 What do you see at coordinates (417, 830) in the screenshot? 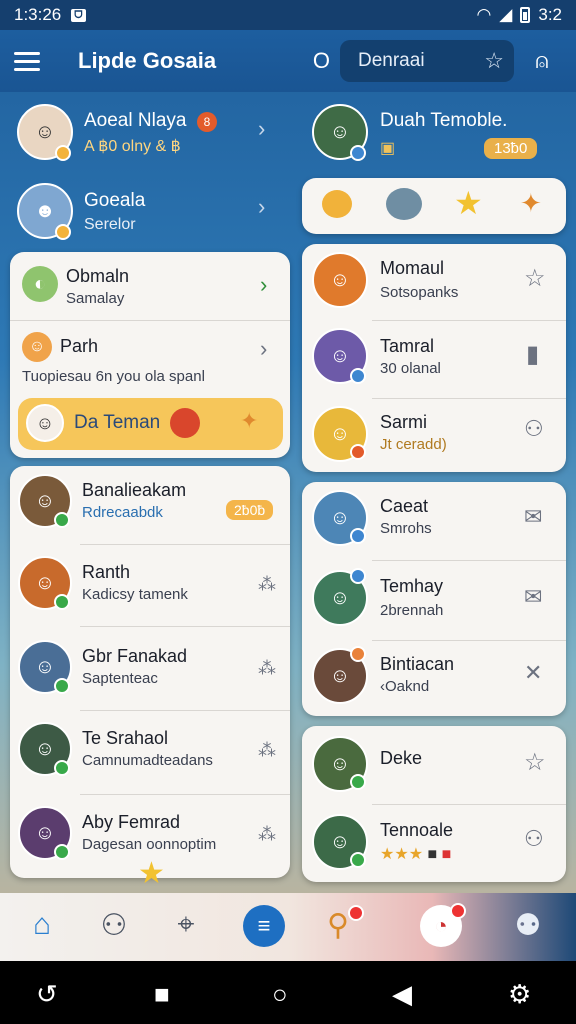
I see `item-title: Tennoale` at bounding box center [417, 830].